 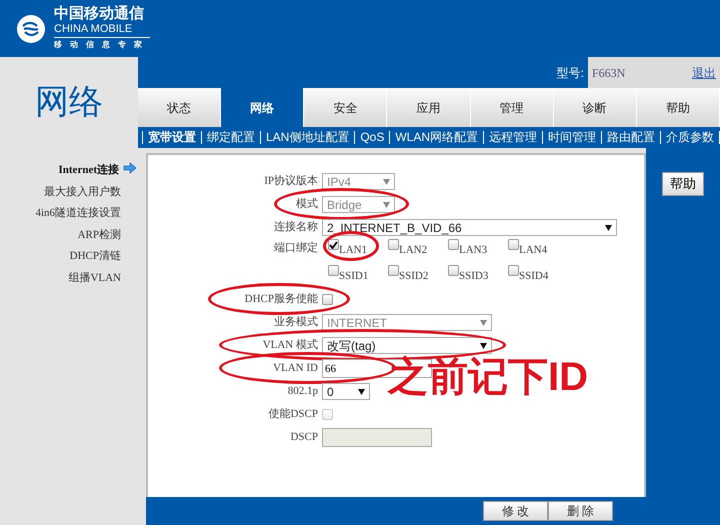 I want to click on checkbox-label: SSID3, so click(x=473, y=276).